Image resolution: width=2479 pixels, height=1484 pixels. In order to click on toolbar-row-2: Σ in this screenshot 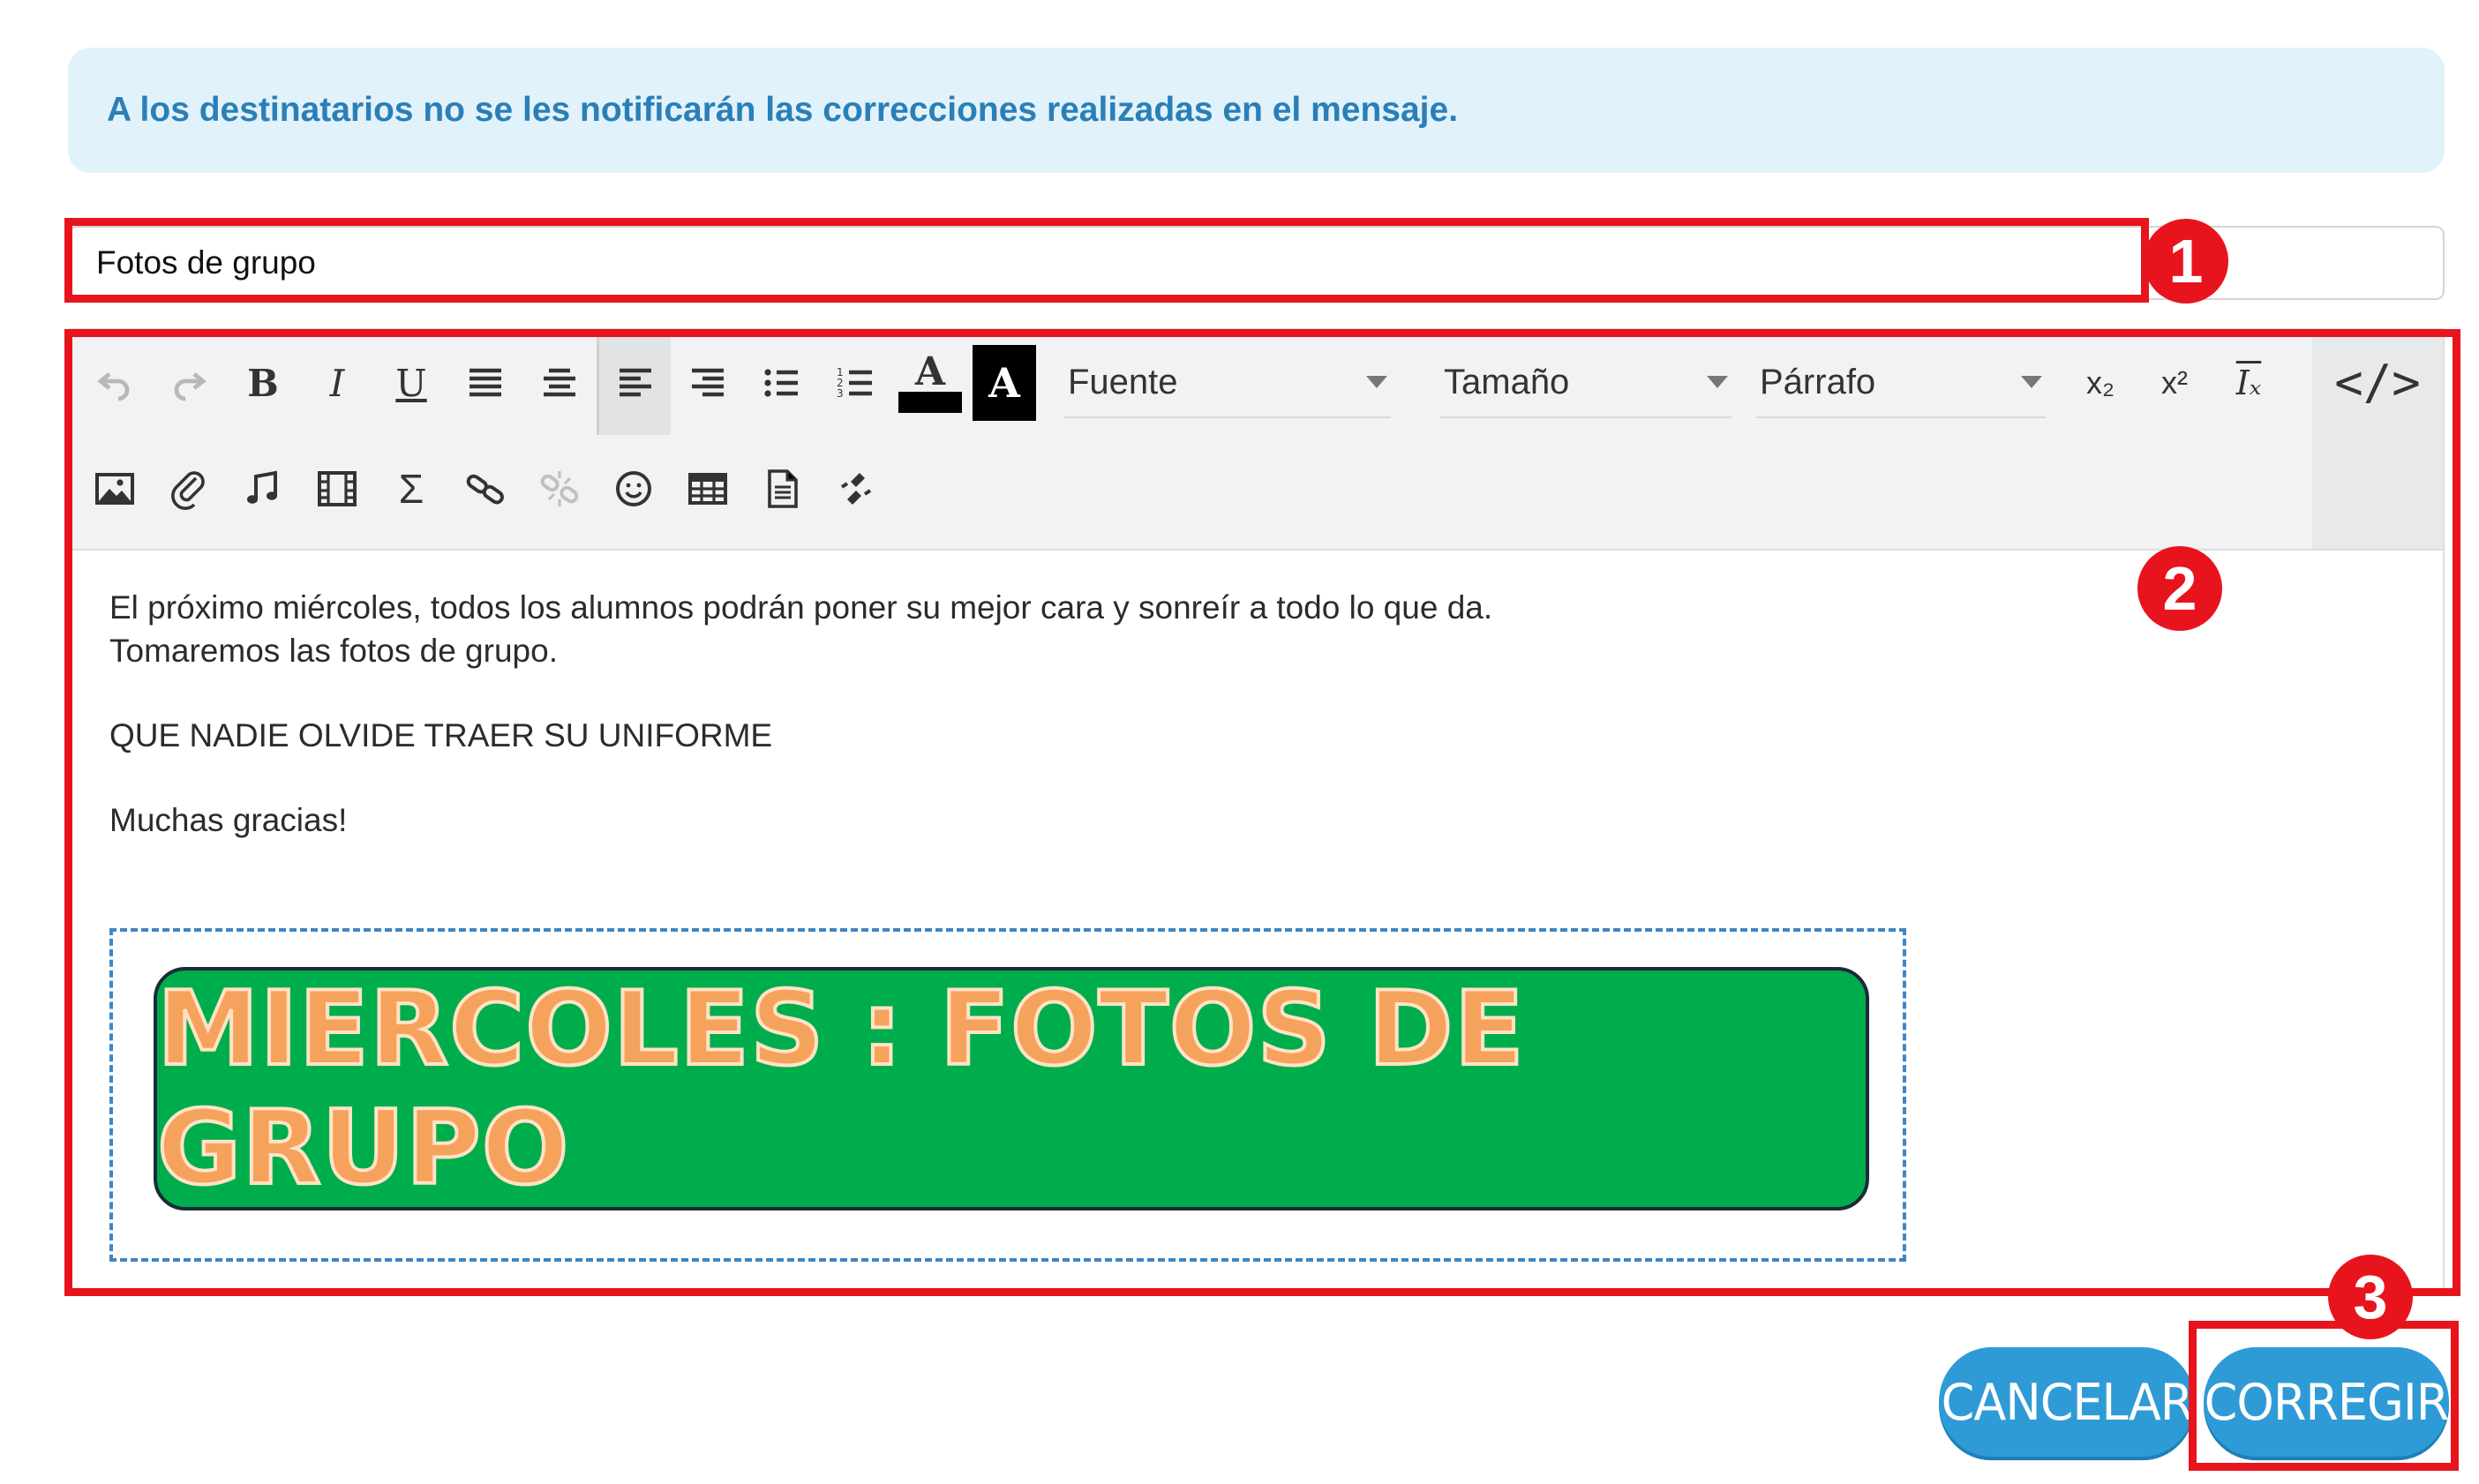, I will do `click(485, 489)`.